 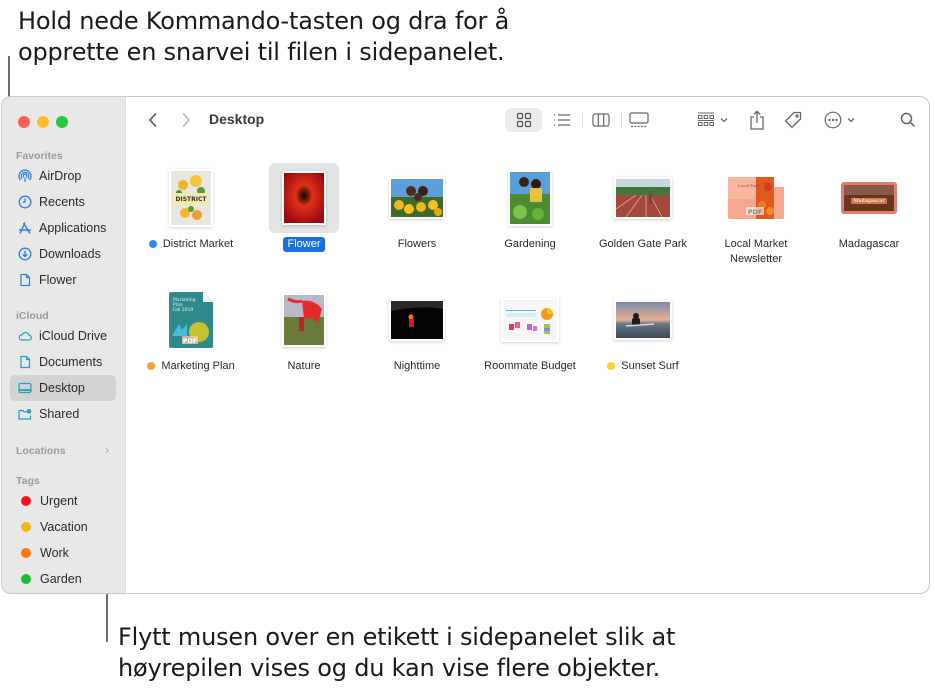 What do you see at coordinates (523, 120) in the screenshot?
I see `icon-view-button` at bounding box center [523, 120].